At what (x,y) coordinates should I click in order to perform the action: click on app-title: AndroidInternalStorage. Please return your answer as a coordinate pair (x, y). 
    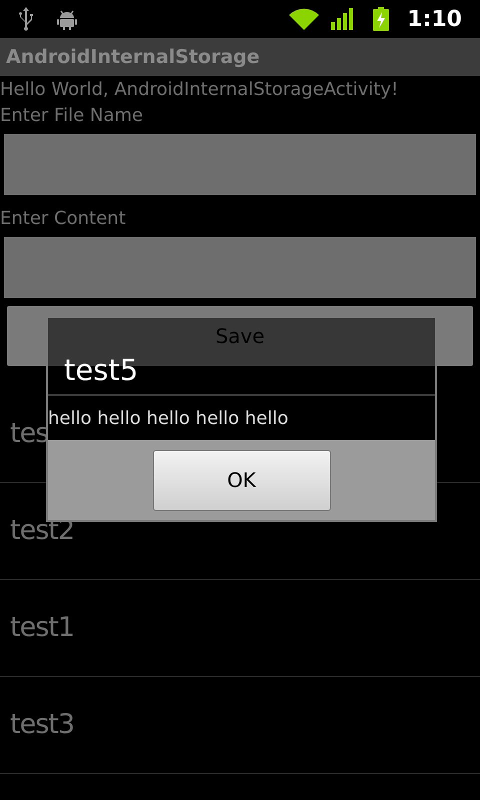
    Looking at the image, I should click on (133, 57).